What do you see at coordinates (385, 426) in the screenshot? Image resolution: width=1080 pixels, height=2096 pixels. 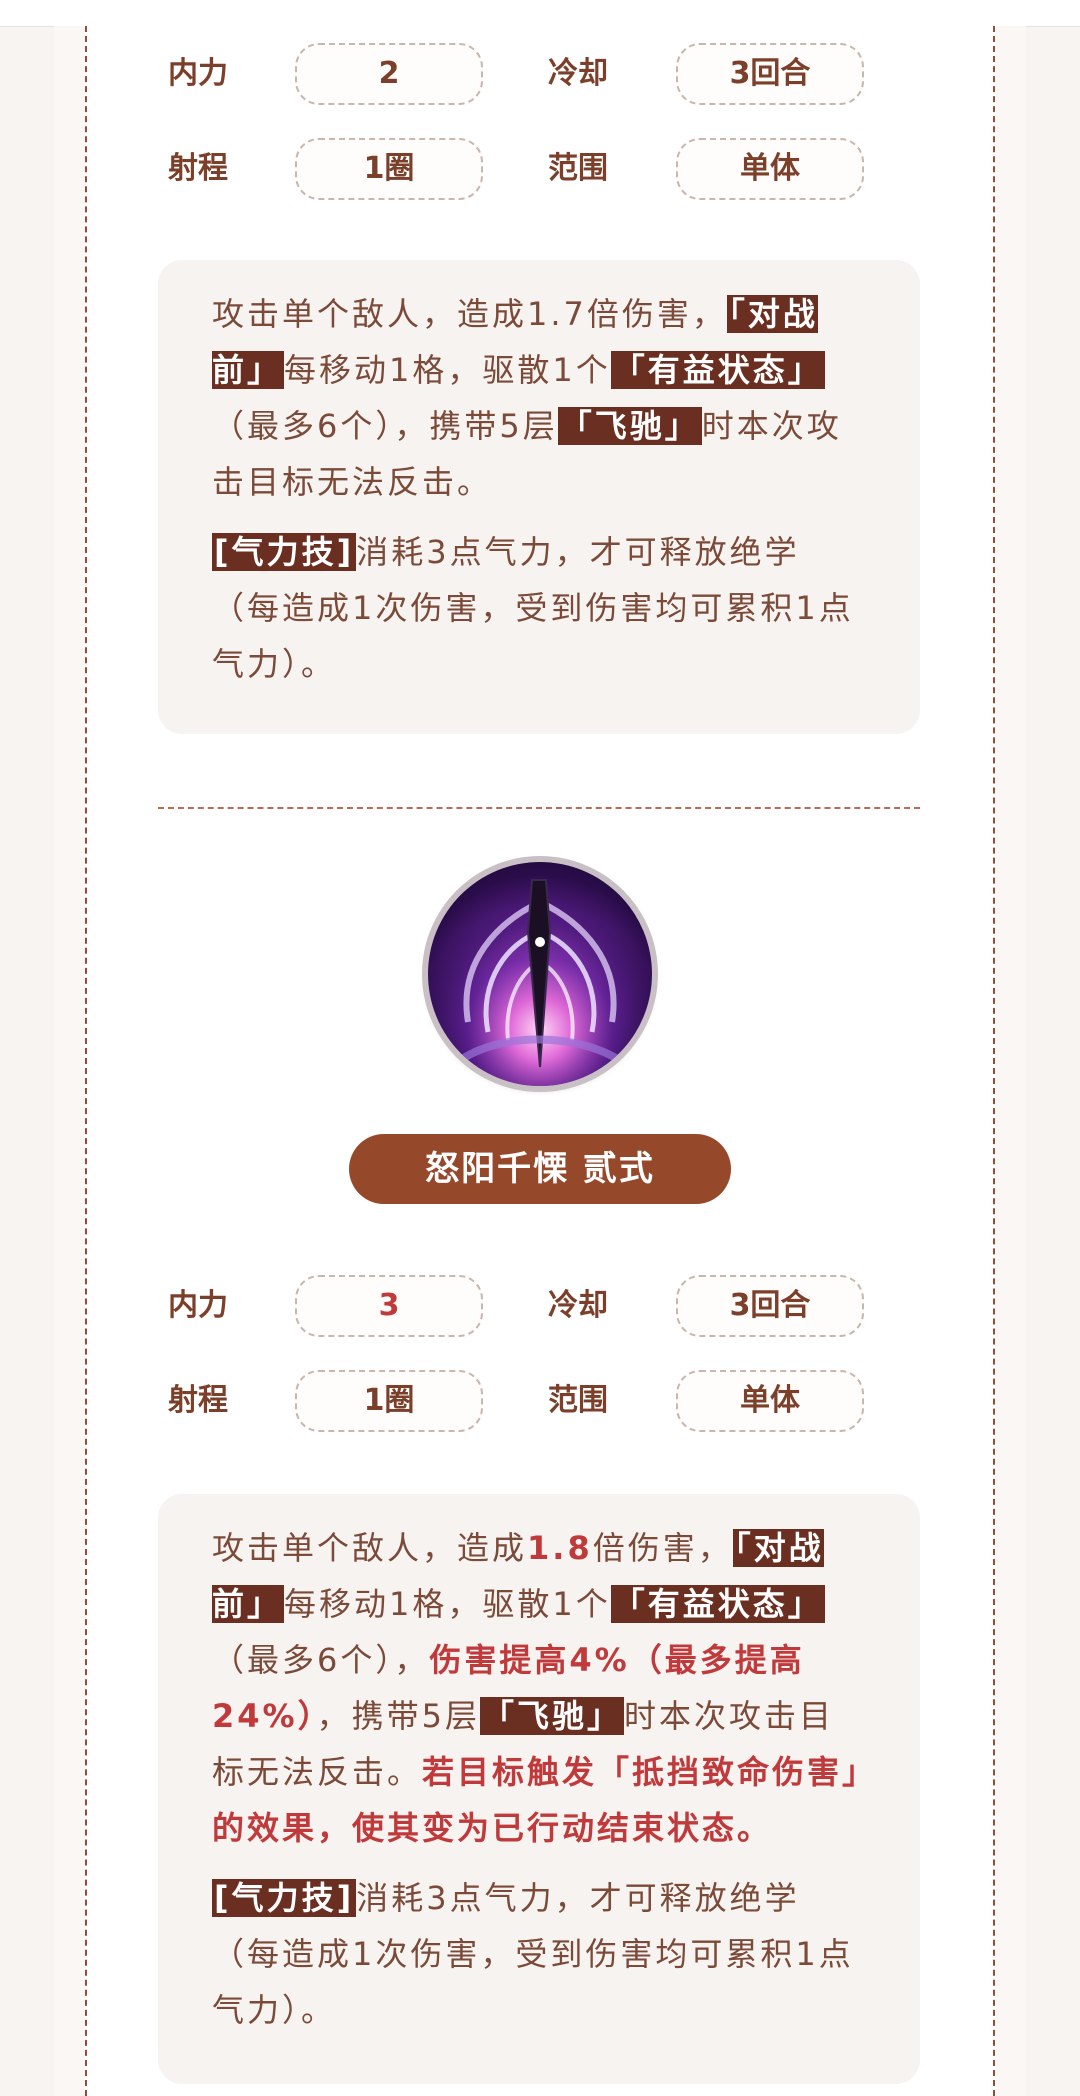 I see `desc-text: （最多6个），携带5层` at bounding box center [385, 426].